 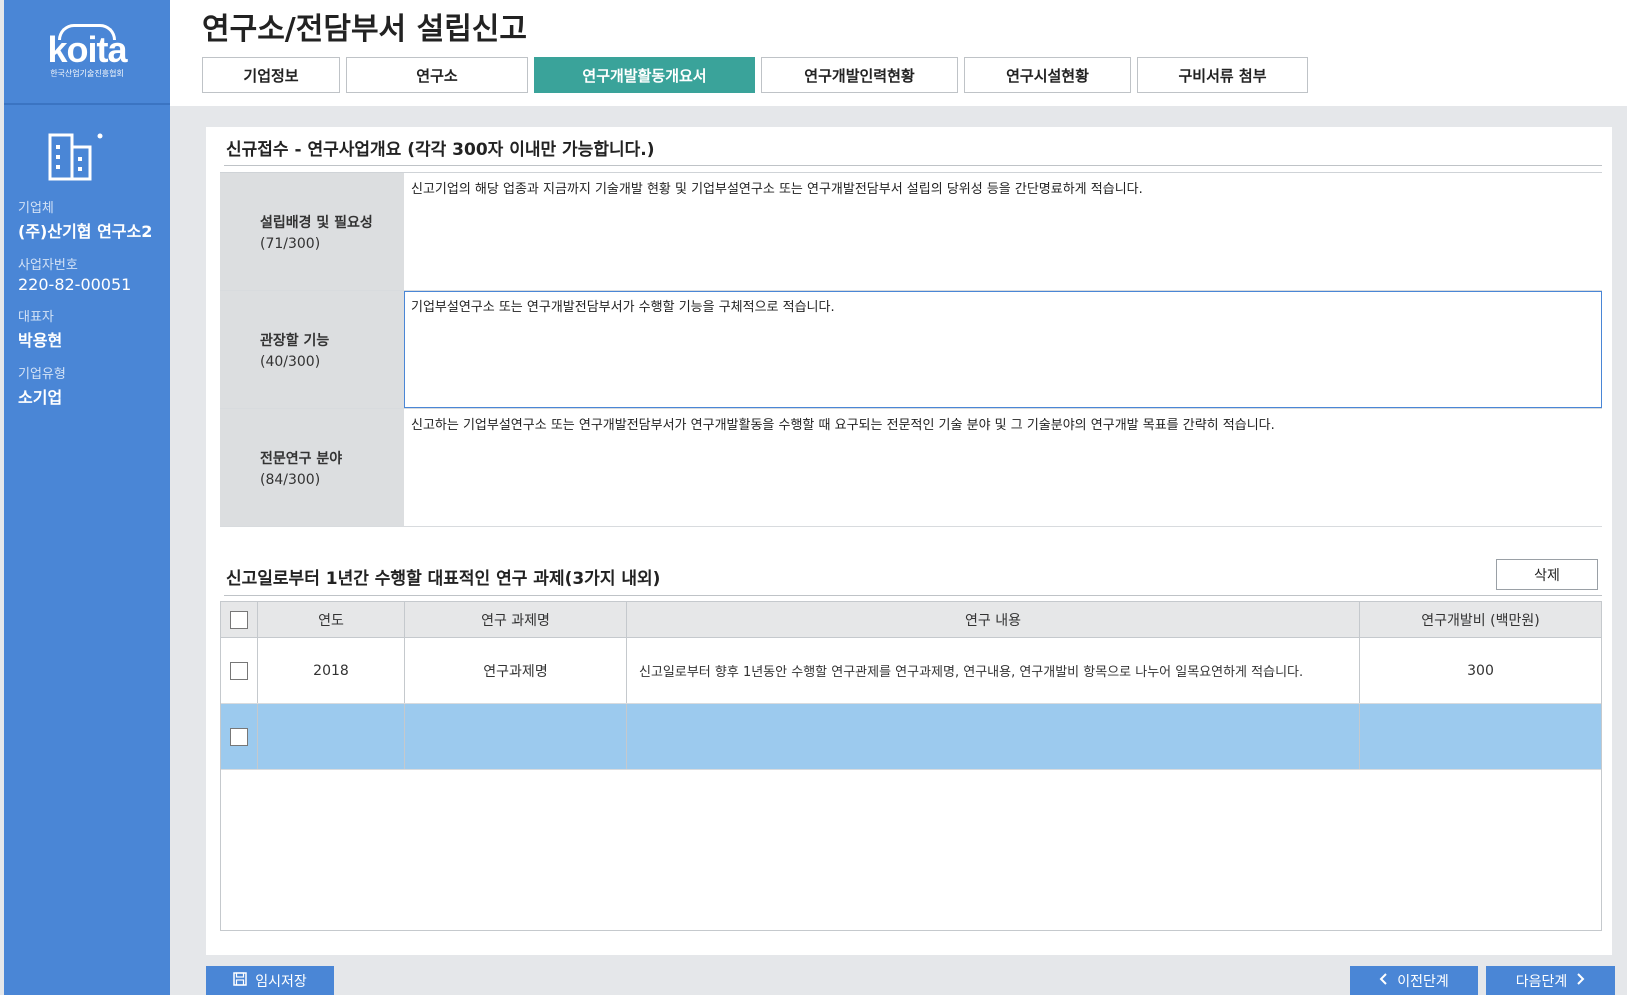 What do you see at coordinates (331, 619) in the screenshot?
I see `header-year: 연도` at bounding box center [331, 619].